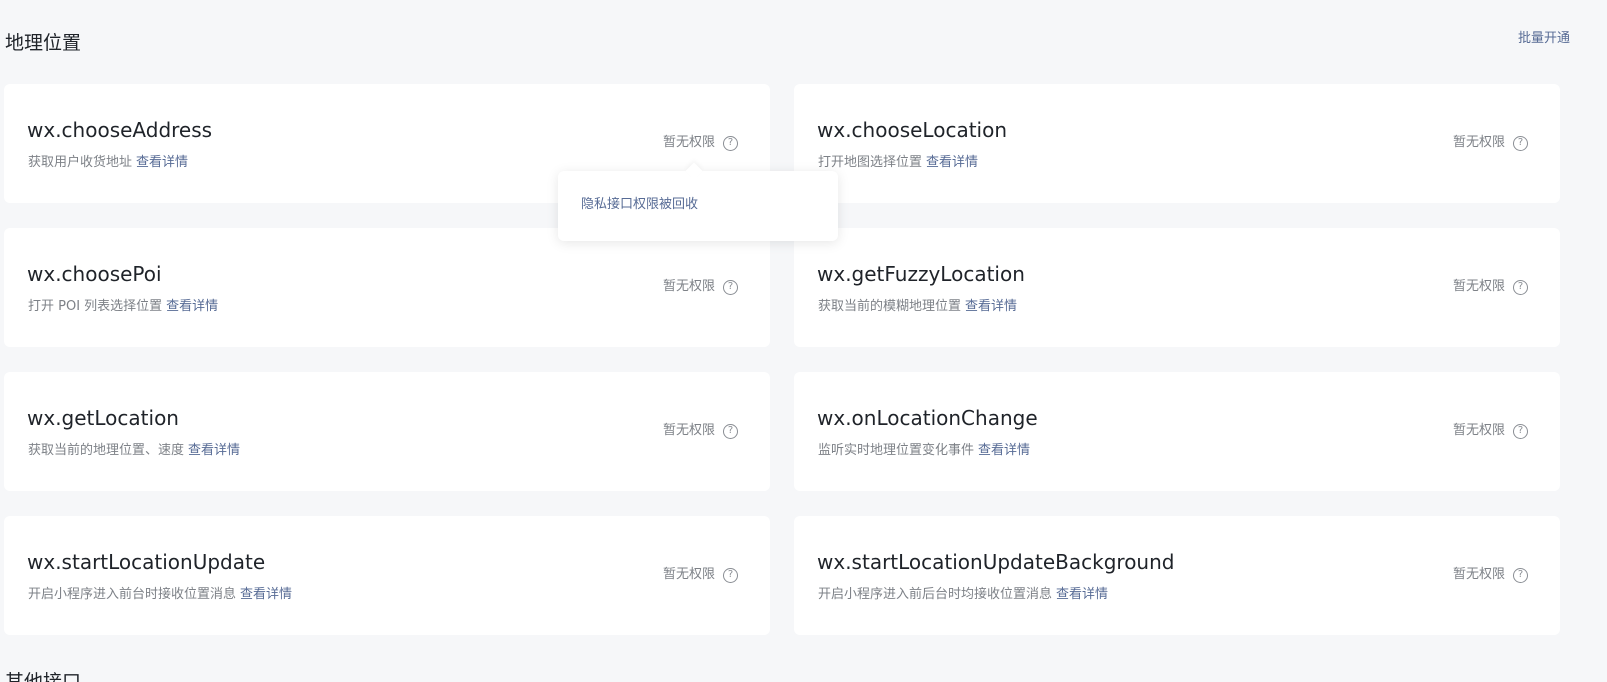 Image resolution: width=1607 pixels, height=682 pixels. I want to click on api-name: wx.startLocationUpdateBackground, so click(996, 562).